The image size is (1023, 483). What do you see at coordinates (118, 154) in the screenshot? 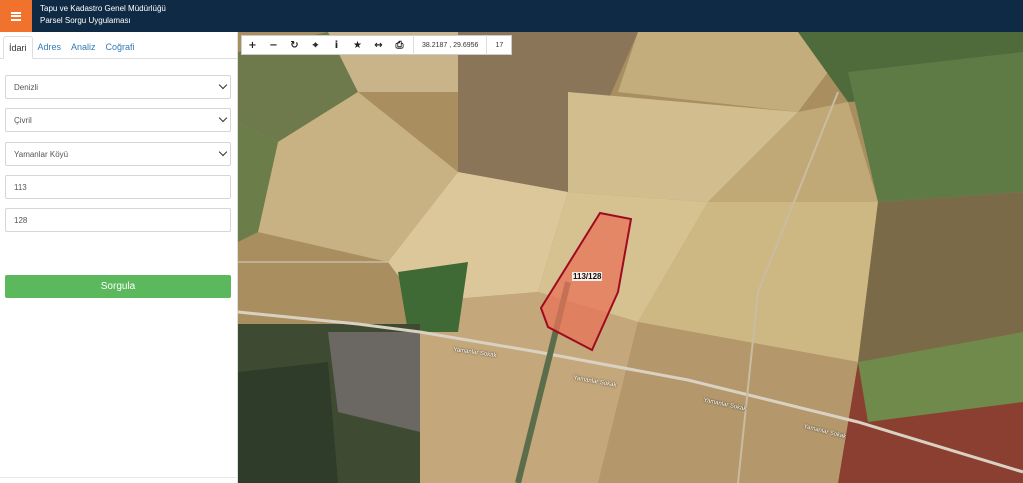
I see `neighborhood-select: Yamanlar Köyü` at bounding box center [118, 154].